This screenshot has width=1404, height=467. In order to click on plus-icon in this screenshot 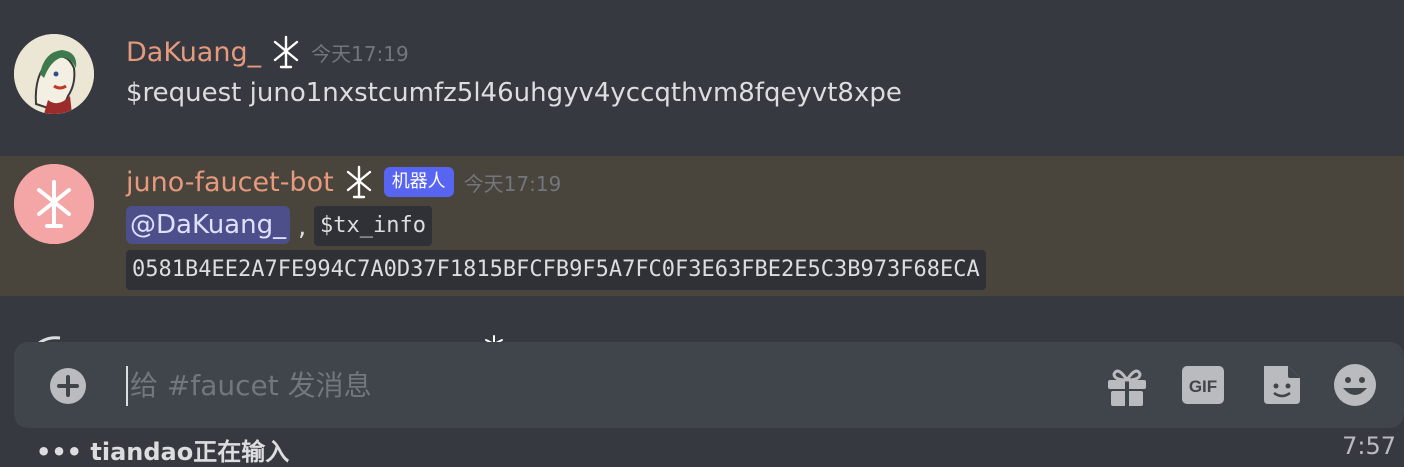, I will do `click(68, 386)`.